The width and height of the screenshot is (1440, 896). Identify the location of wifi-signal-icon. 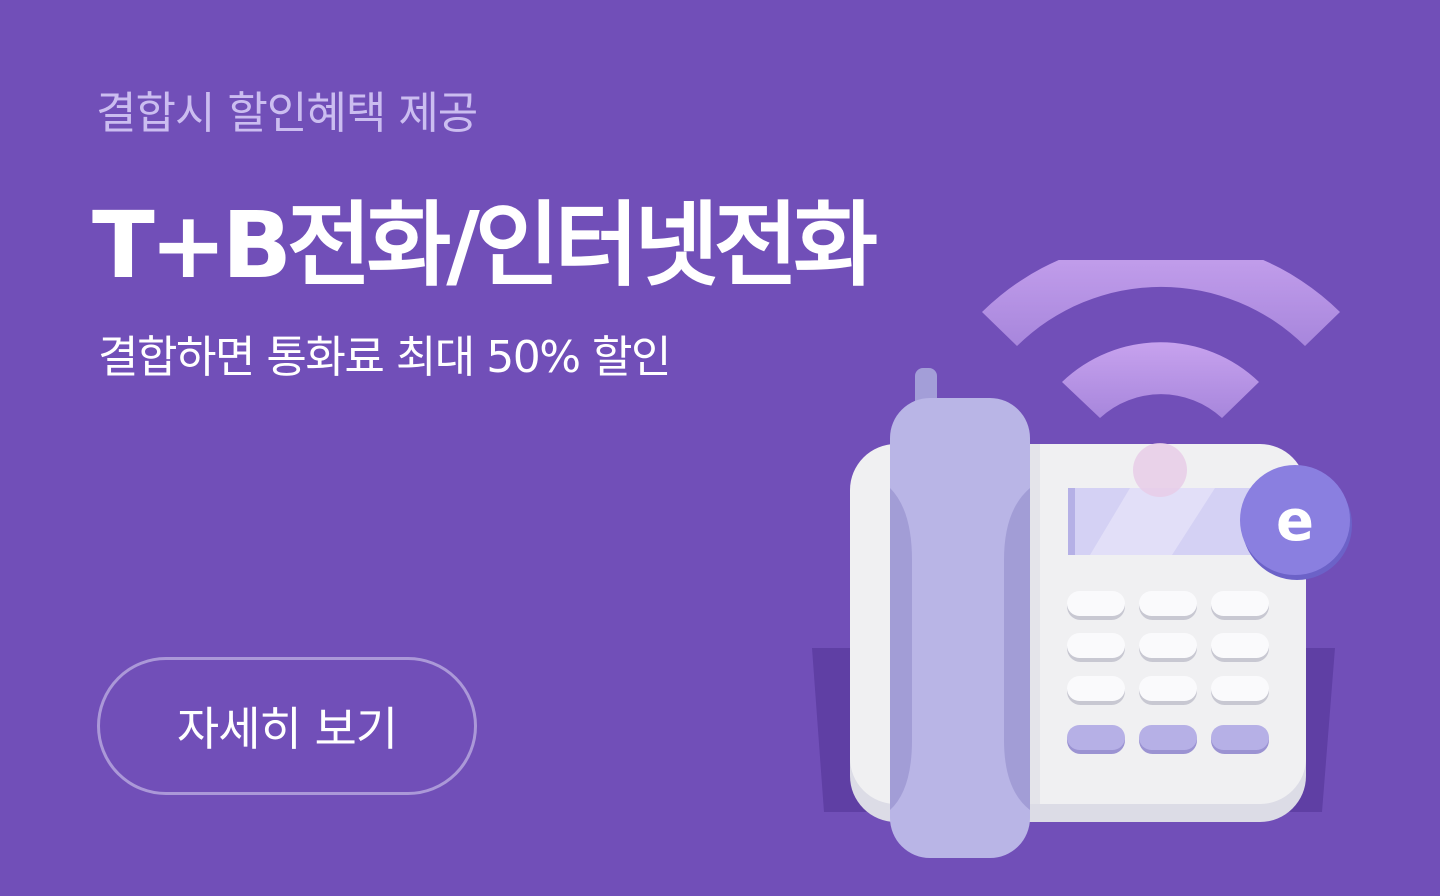
(1161, 339).